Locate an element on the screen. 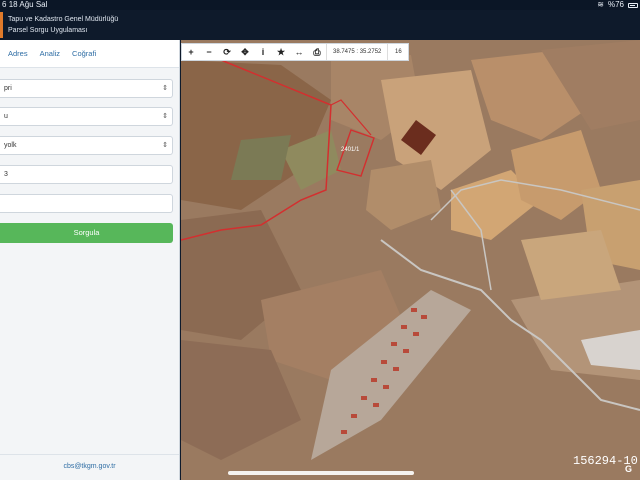 The height and width of the screenshot is (480, 640). zoom-out-icon: − is located at coordinates (209, 52).